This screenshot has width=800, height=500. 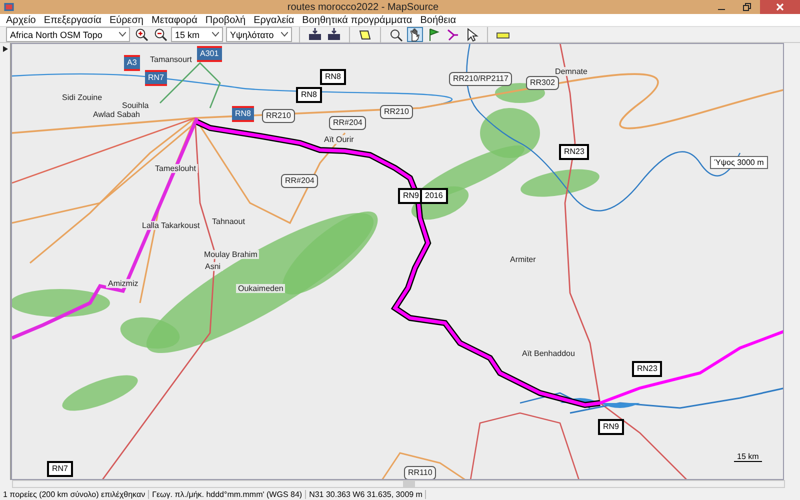 What do you see at coordinates (480, 79) in the screenshot?
I see `road-shield: RR210/RP2117` at bounding box center [480, 79].